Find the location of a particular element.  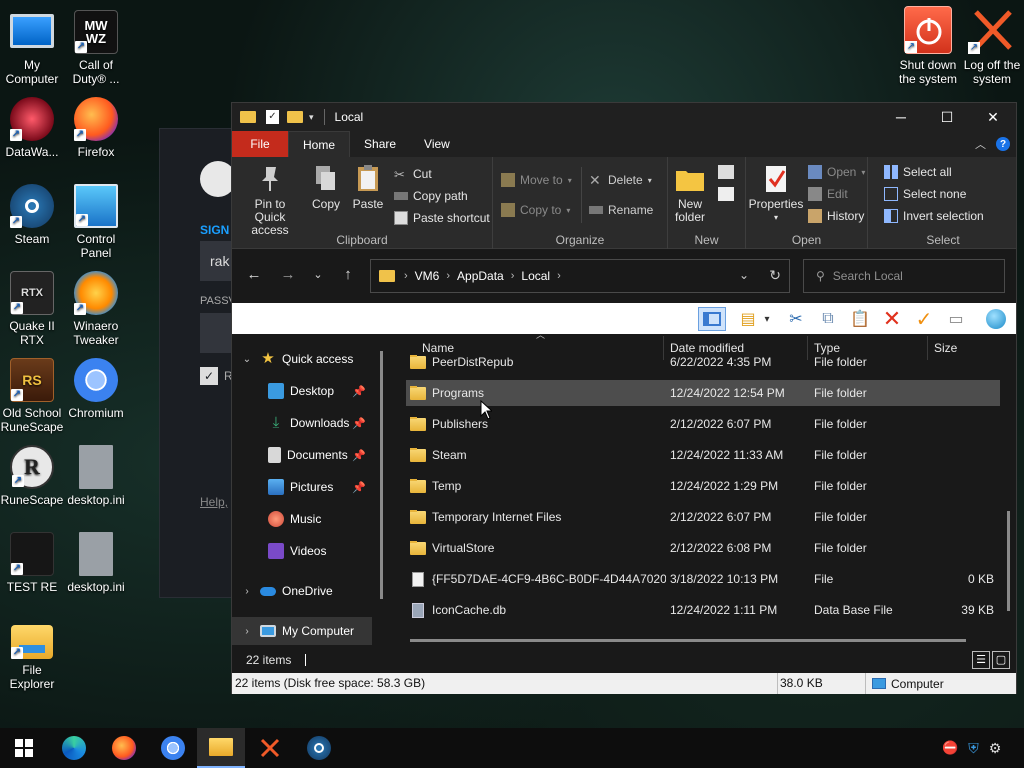

preview-pane-icon is located at coordinates (712, 319).